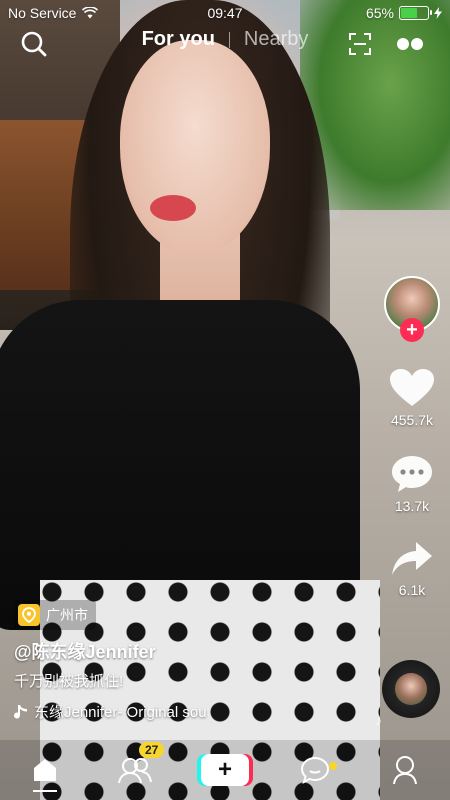  What do you see at coordinates (438, 13) in the screenshot?
I see `charging-bolt-icon` at bounding box center [438, 13].